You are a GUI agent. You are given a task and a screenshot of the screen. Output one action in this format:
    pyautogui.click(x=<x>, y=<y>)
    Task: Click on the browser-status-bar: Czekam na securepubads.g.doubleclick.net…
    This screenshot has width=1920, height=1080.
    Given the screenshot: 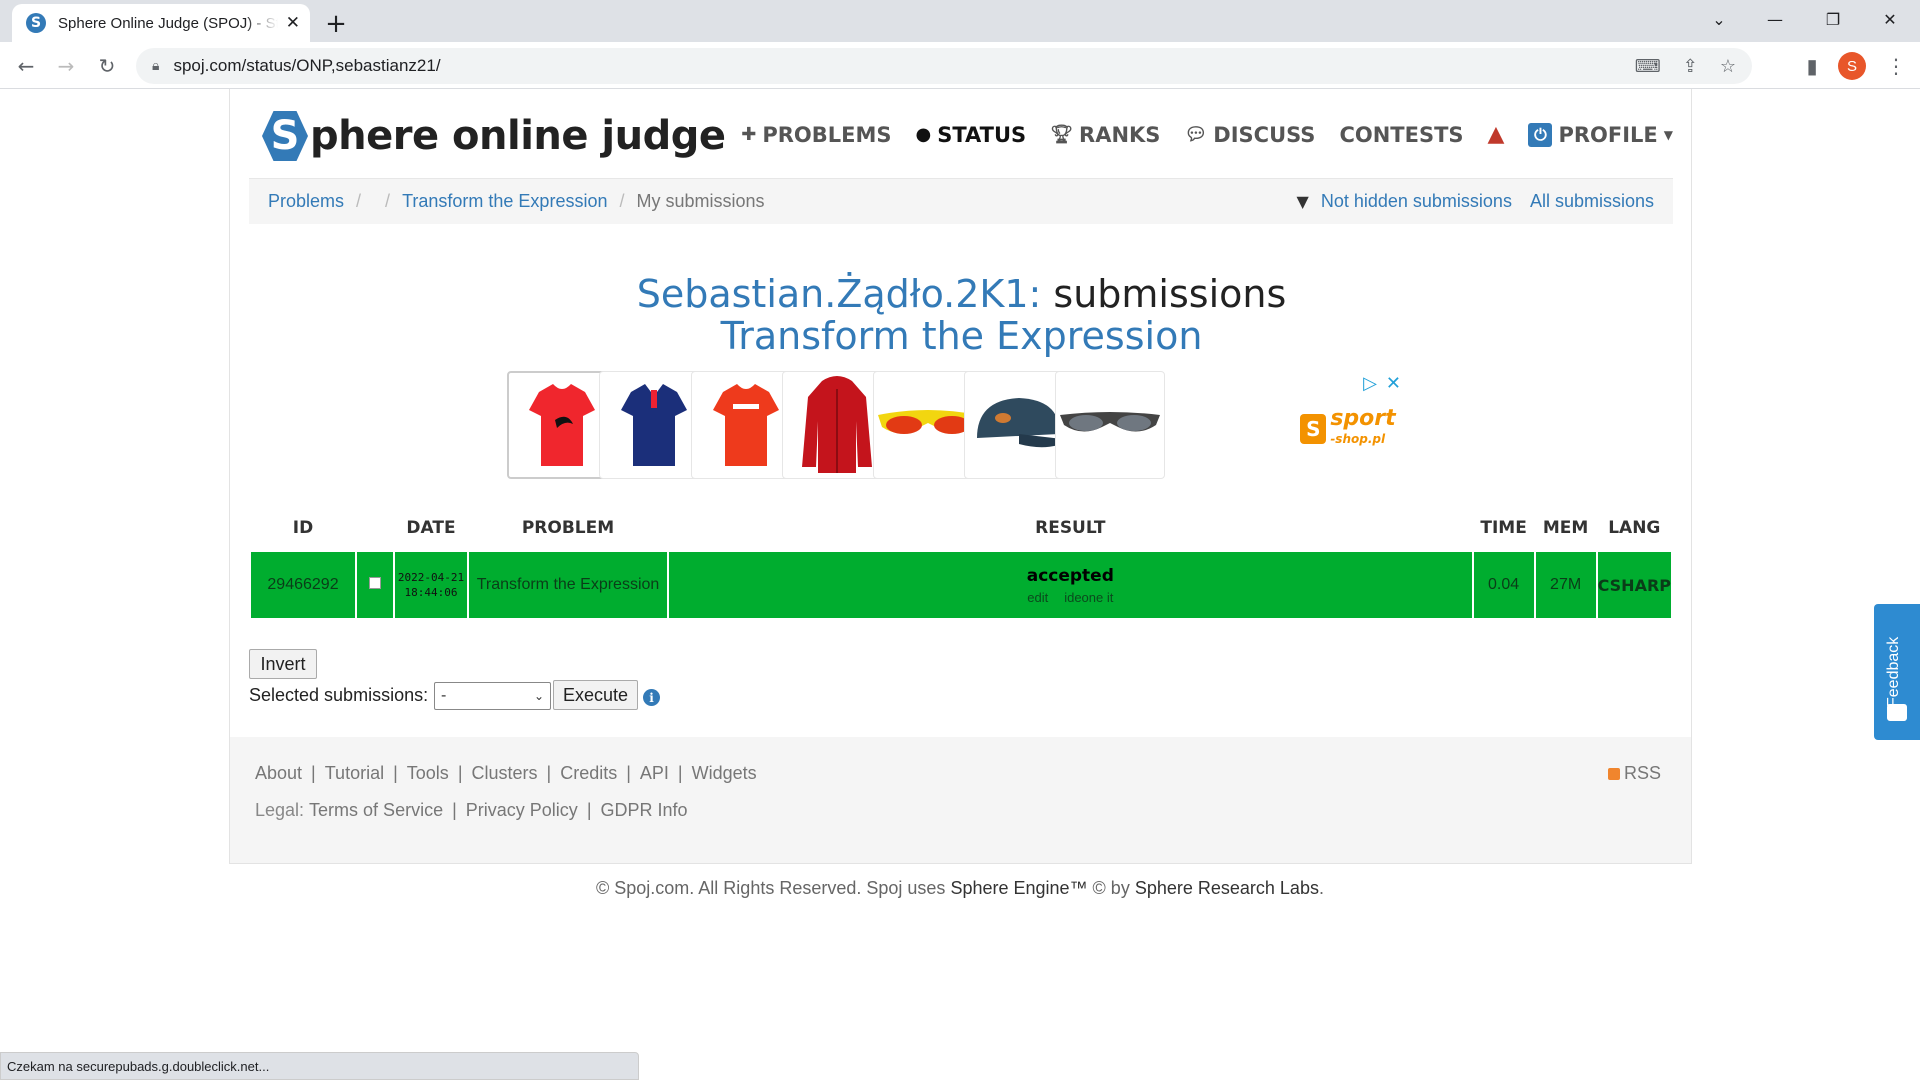 What is the action you would take?
    pyautogui.click(x=319, y=1066)
    